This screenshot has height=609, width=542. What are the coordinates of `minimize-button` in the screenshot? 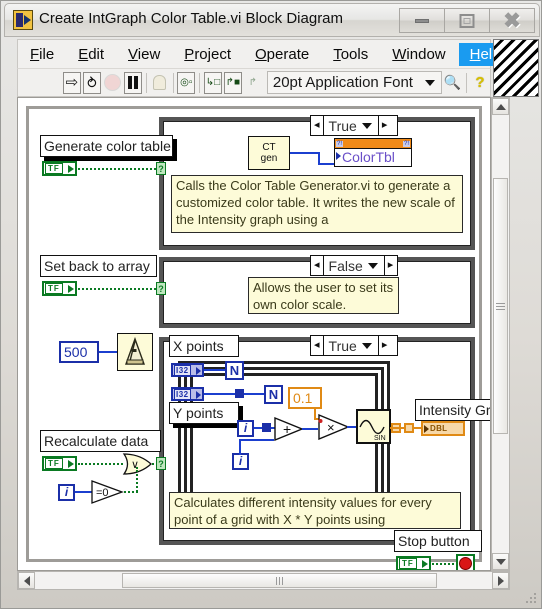 It's located at (422, 20).